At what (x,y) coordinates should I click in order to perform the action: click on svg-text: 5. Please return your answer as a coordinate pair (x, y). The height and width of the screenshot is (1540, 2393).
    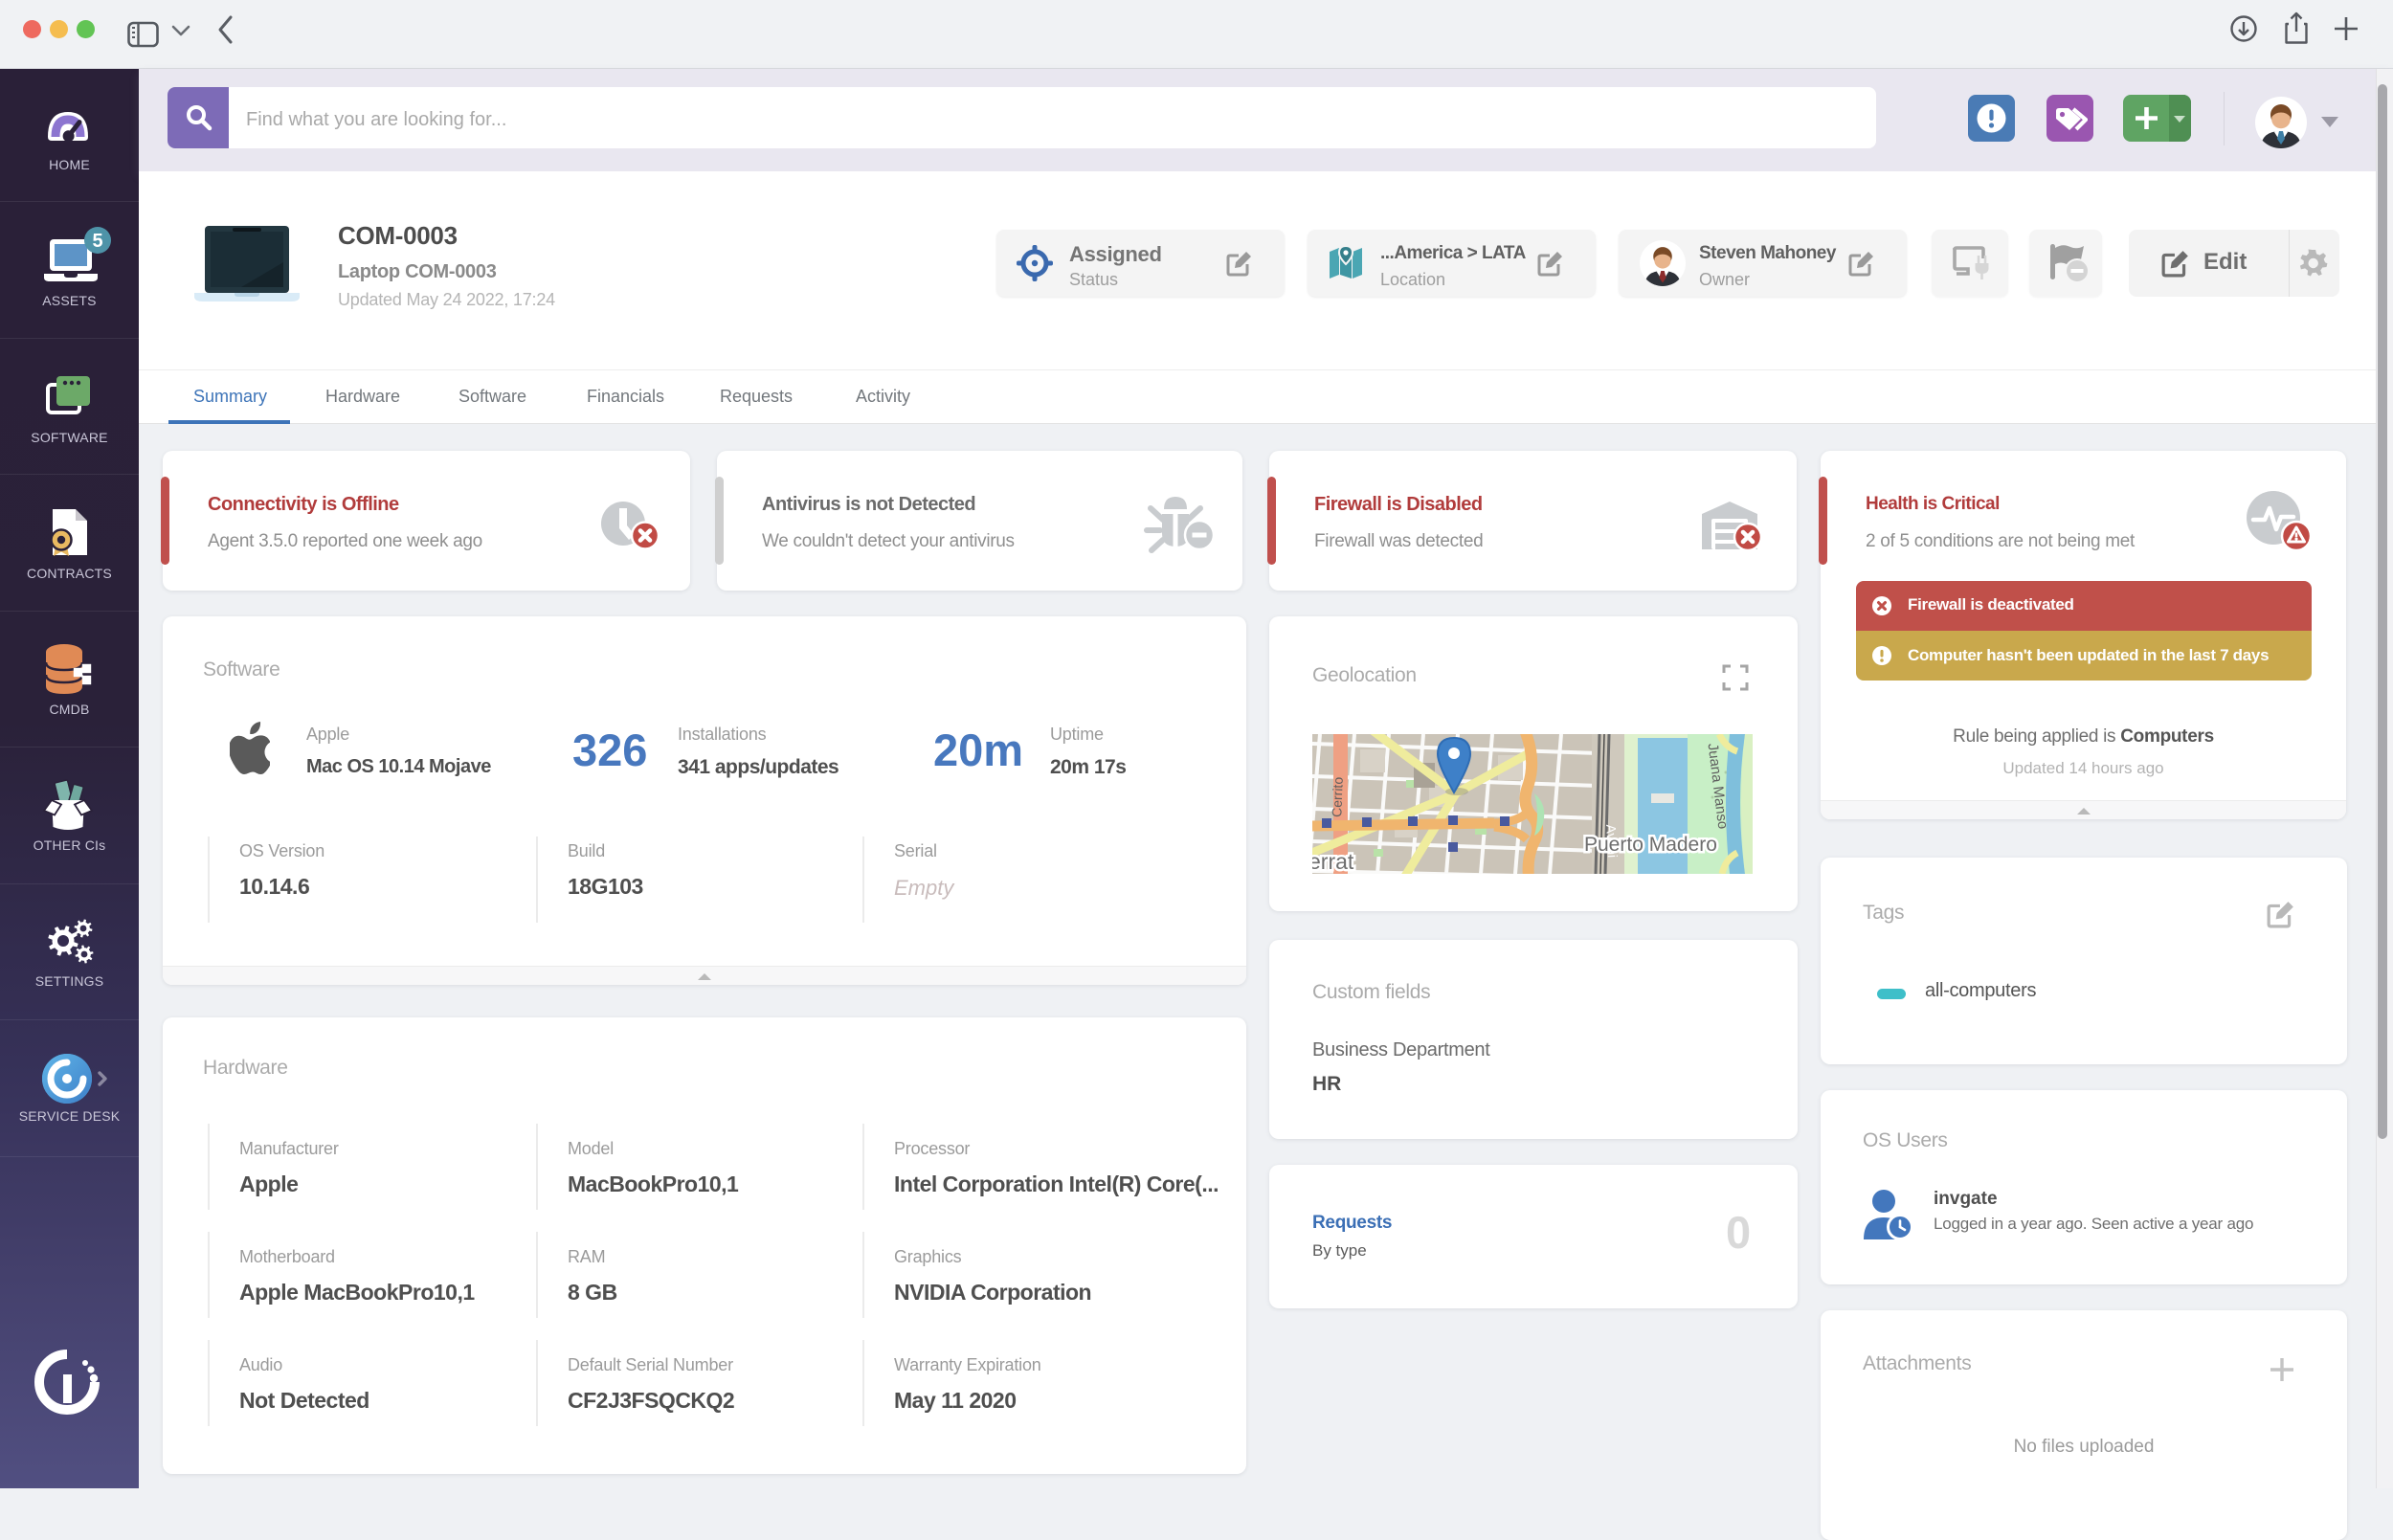
    Looking at the image, I should click on (97, 242).